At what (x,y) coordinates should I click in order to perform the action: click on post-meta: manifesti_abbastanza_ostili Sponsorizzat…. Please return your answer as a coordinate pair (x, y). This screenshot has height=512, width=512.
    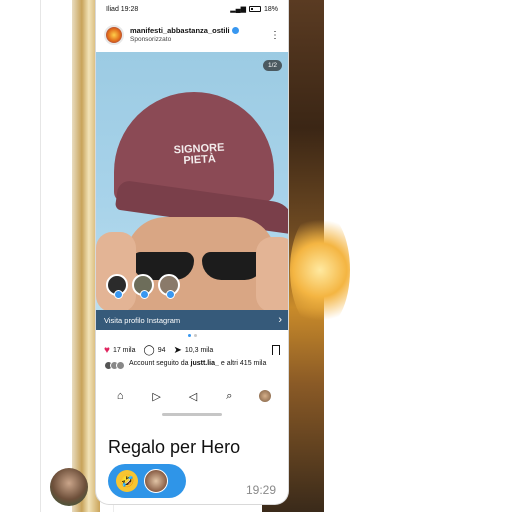
    Looking at the image, I should click on (200, 34).